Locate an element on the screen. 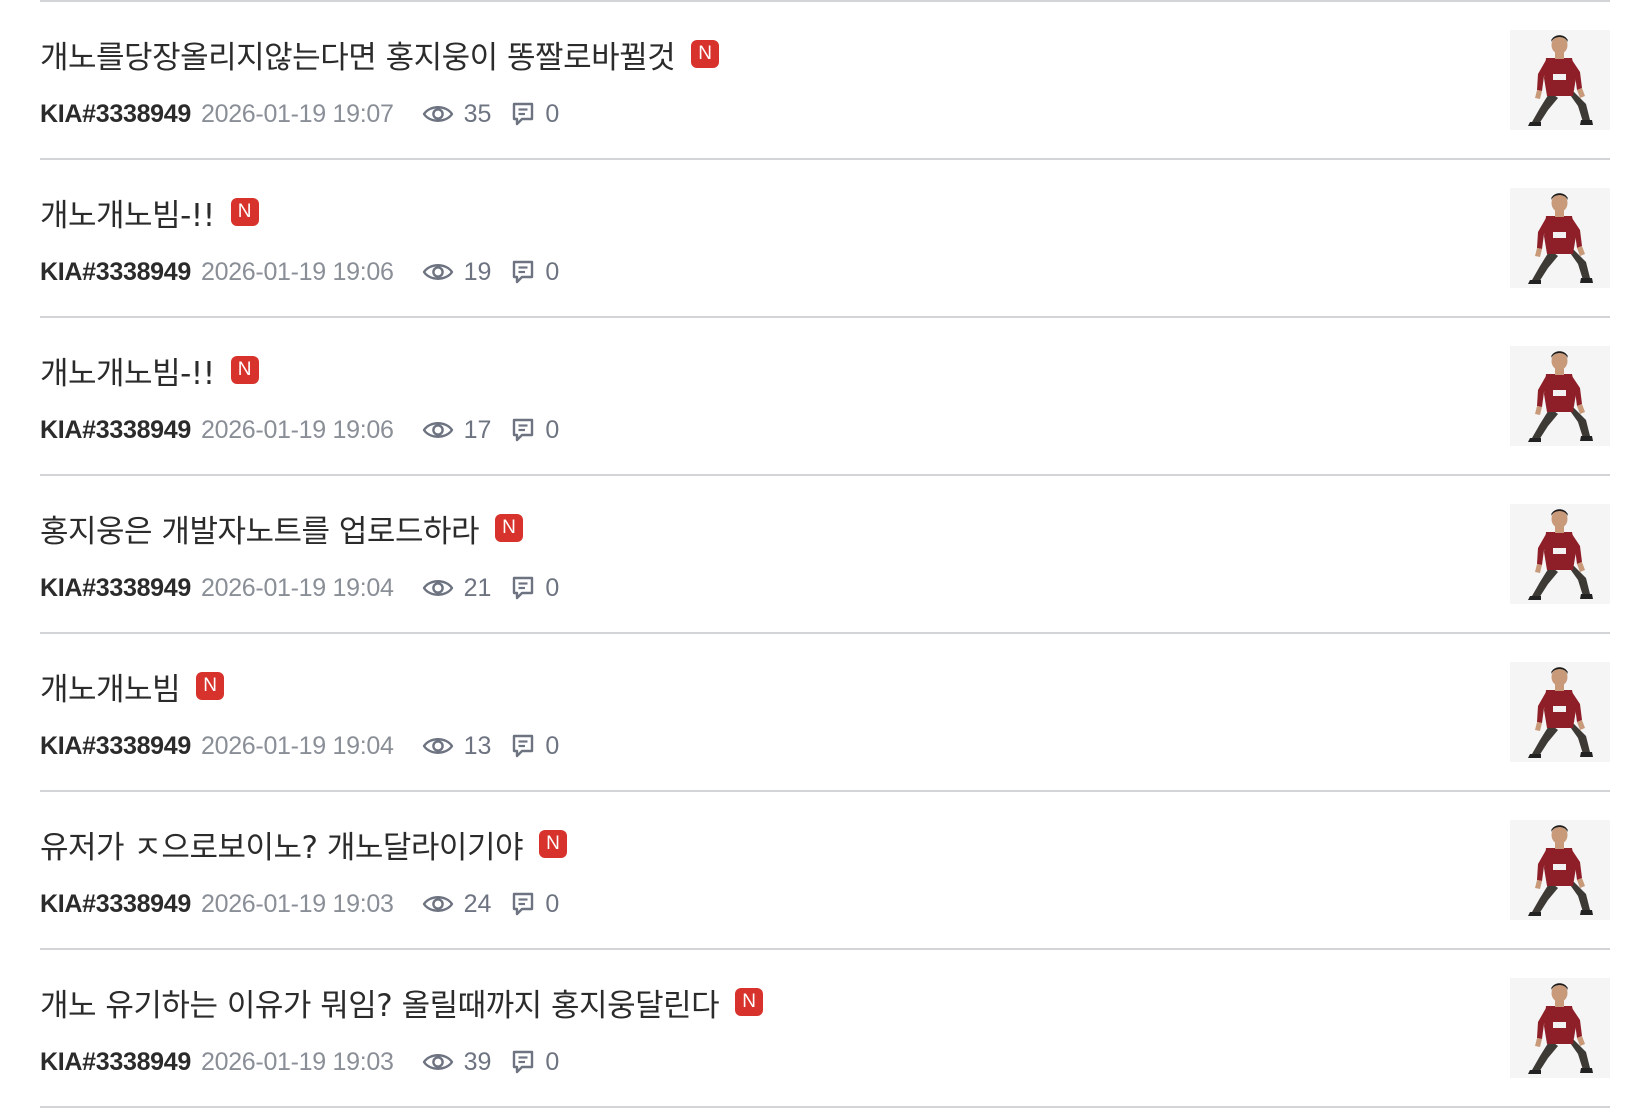  view-count: 13 is located at coordinates (457, 746).